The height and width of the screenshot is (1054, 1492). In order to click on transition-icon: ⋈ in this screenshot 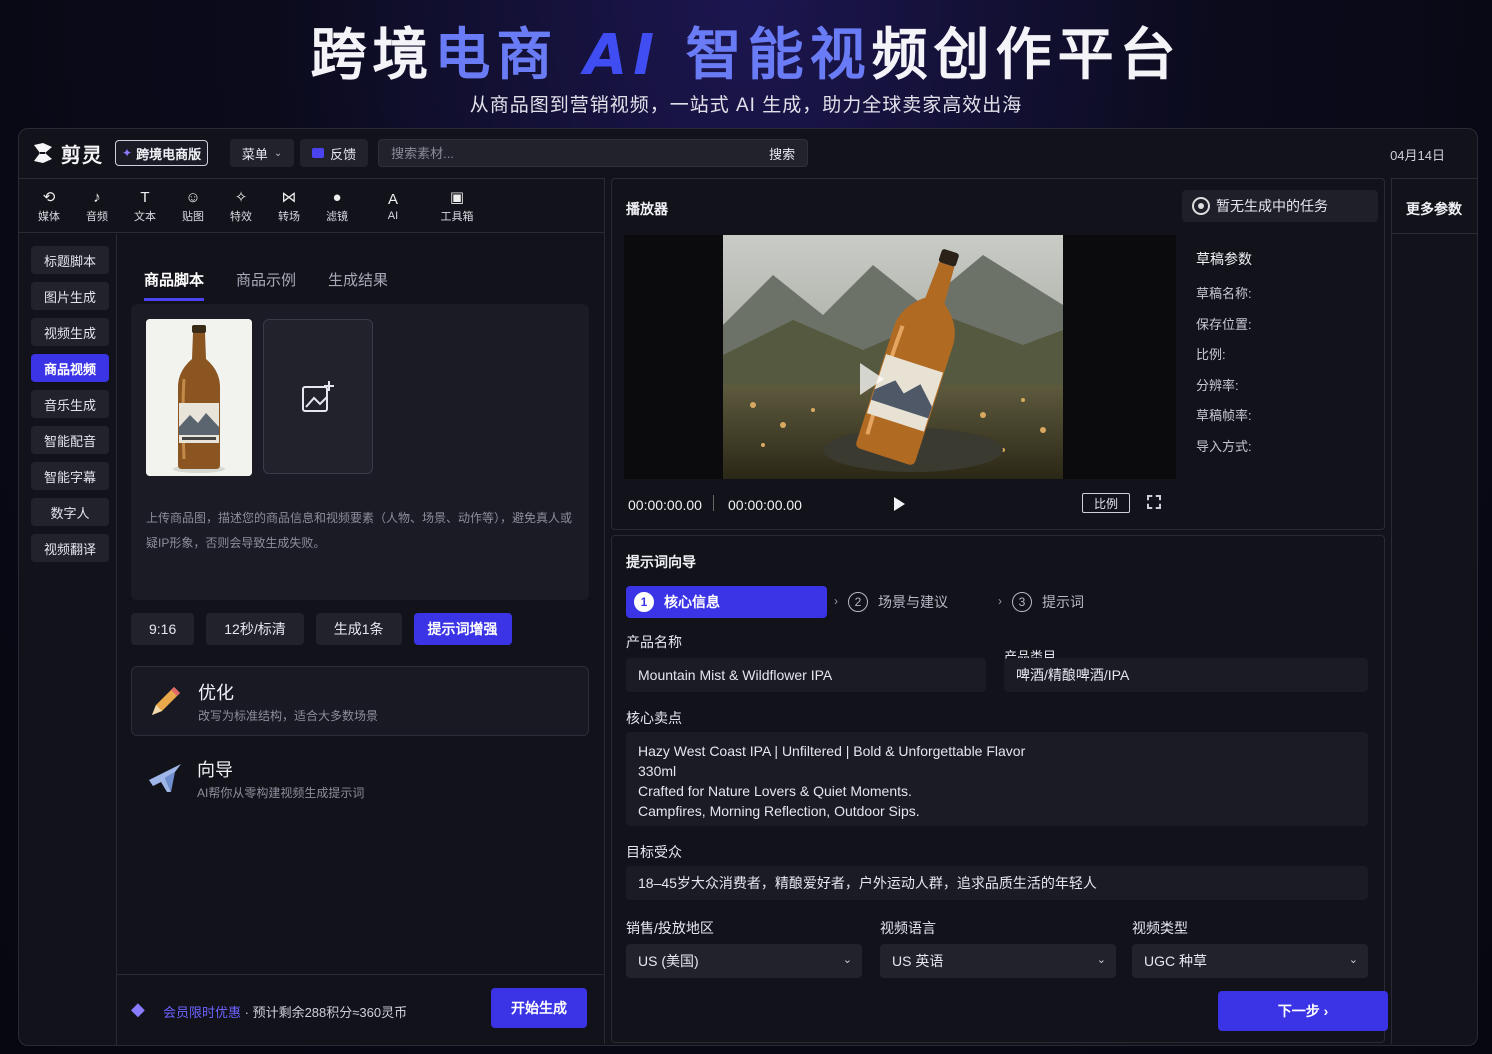, I will do `click(289, 197)`.